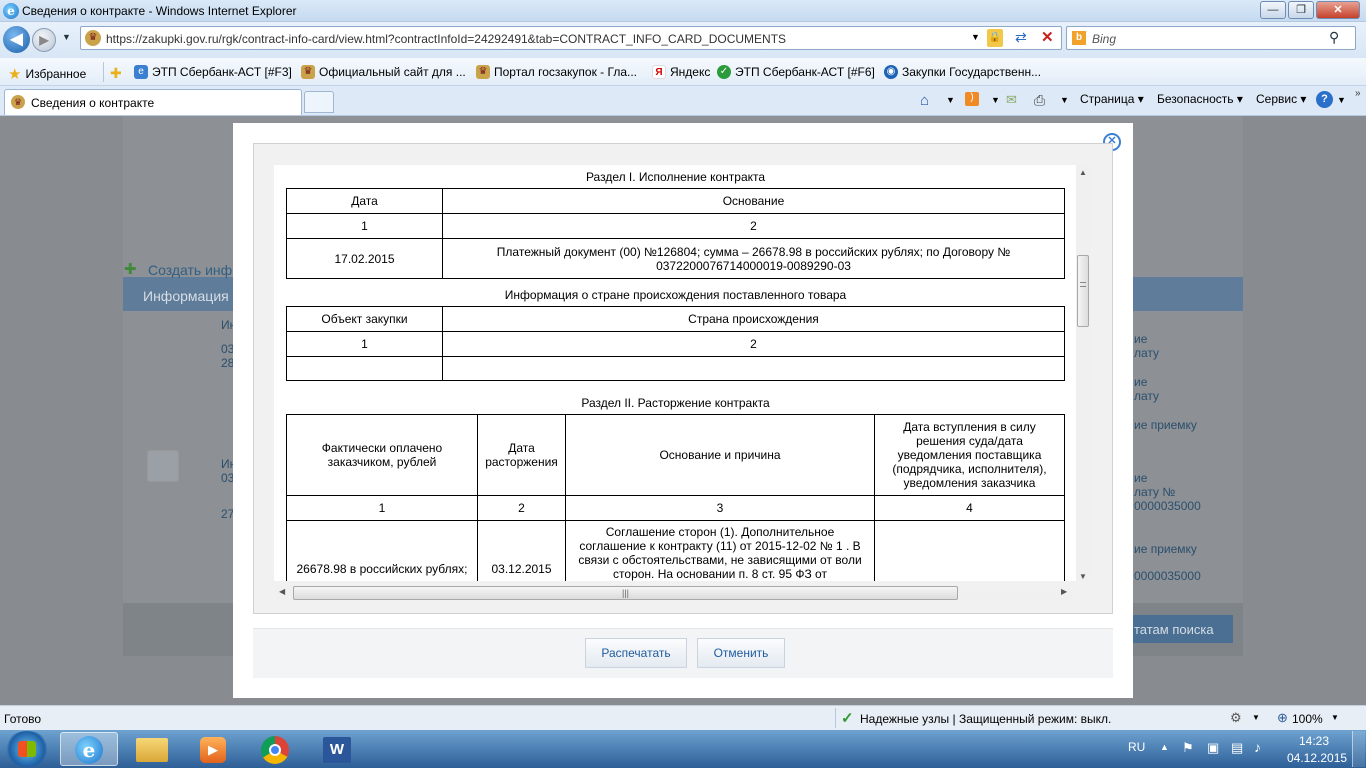 This screenshot has height=768, width=1366. I want to click on empty-cell, so click(364, 368).